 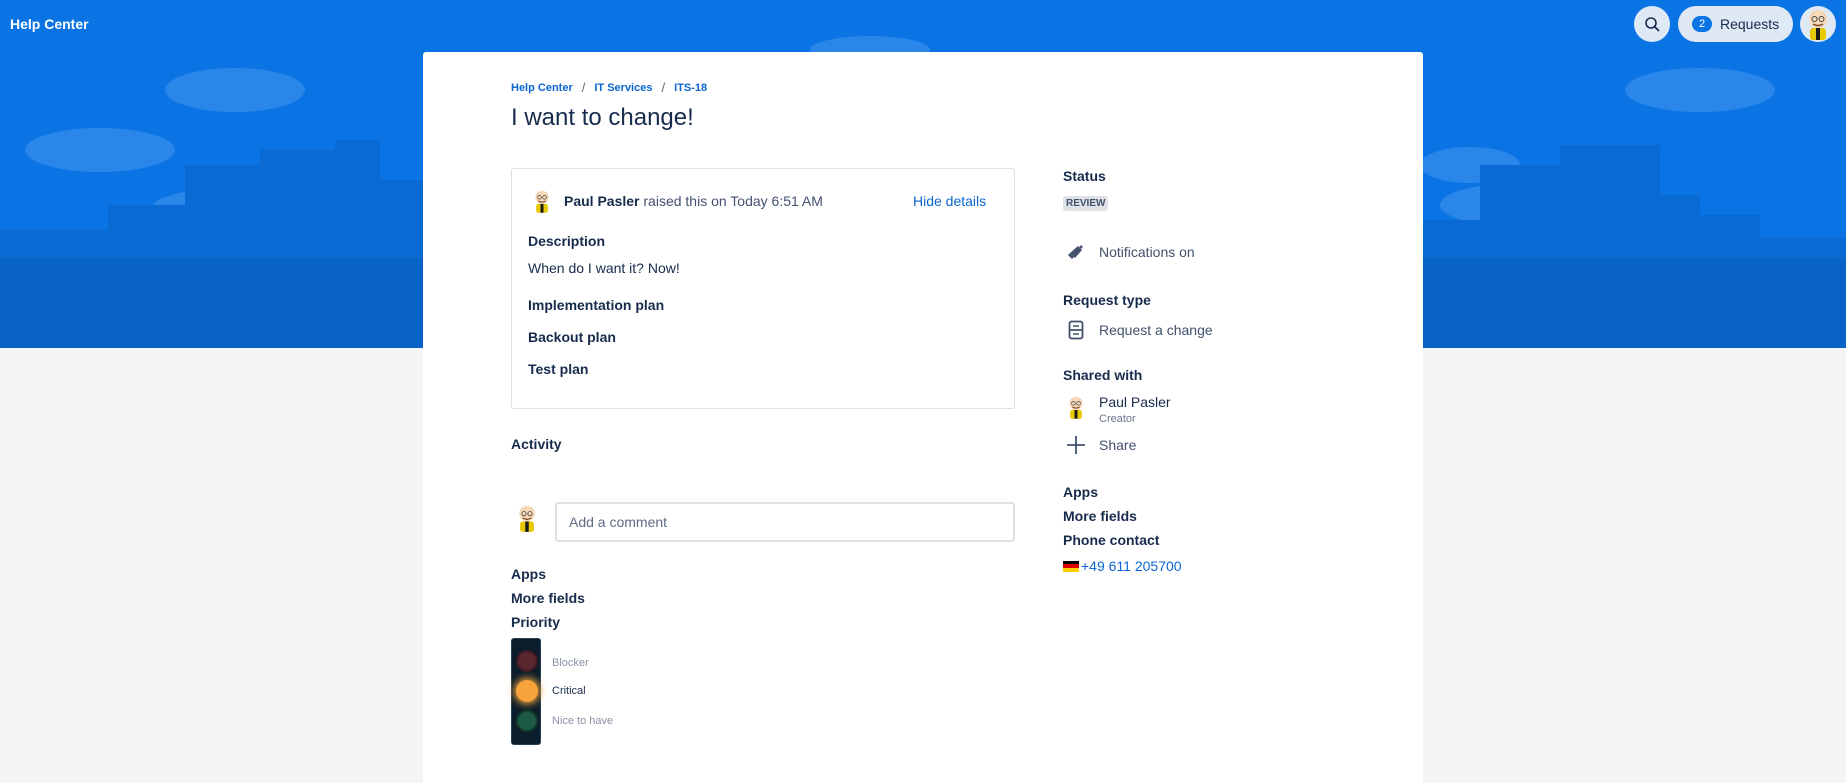 What do you see at coordinates (558, 369) in the screenshot?
I see `test-plan-label: Test plan` at bounding box center [558, 369].